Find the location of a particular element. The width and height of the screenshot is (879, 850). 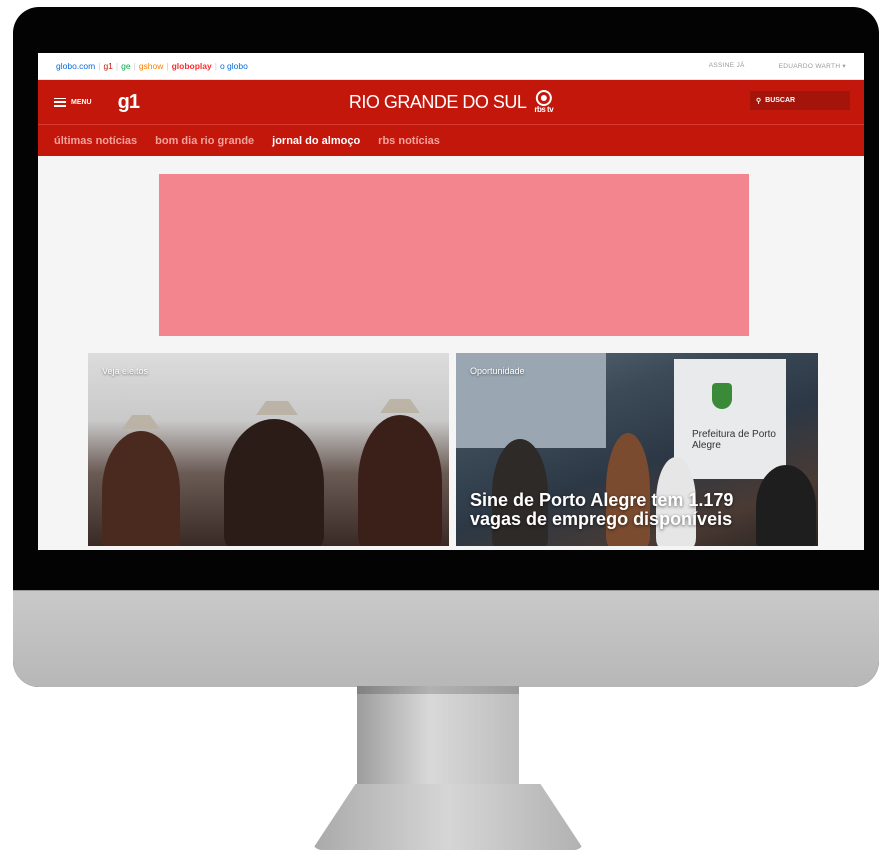

monitor-stand-neck is located at coordinates (438, 736).